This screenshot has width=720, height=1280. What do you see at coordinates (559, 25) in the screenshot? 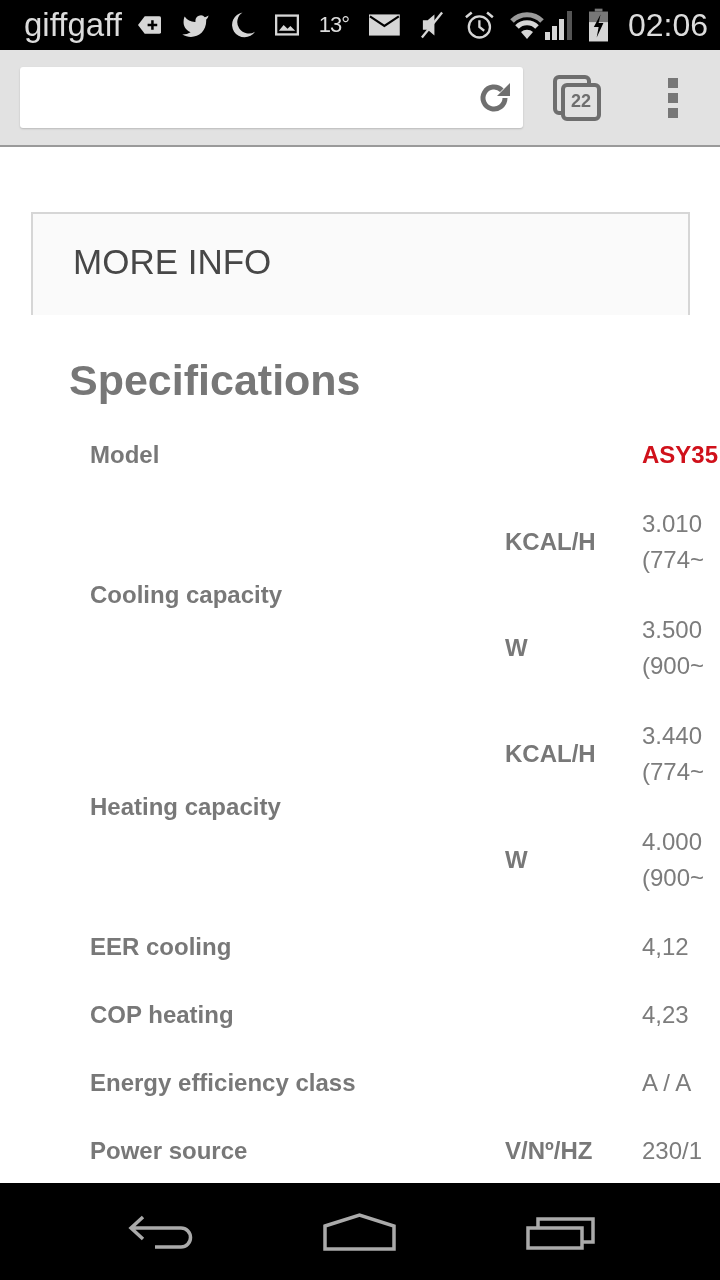
I see `signal-icon` at bounding box center [559, 25].